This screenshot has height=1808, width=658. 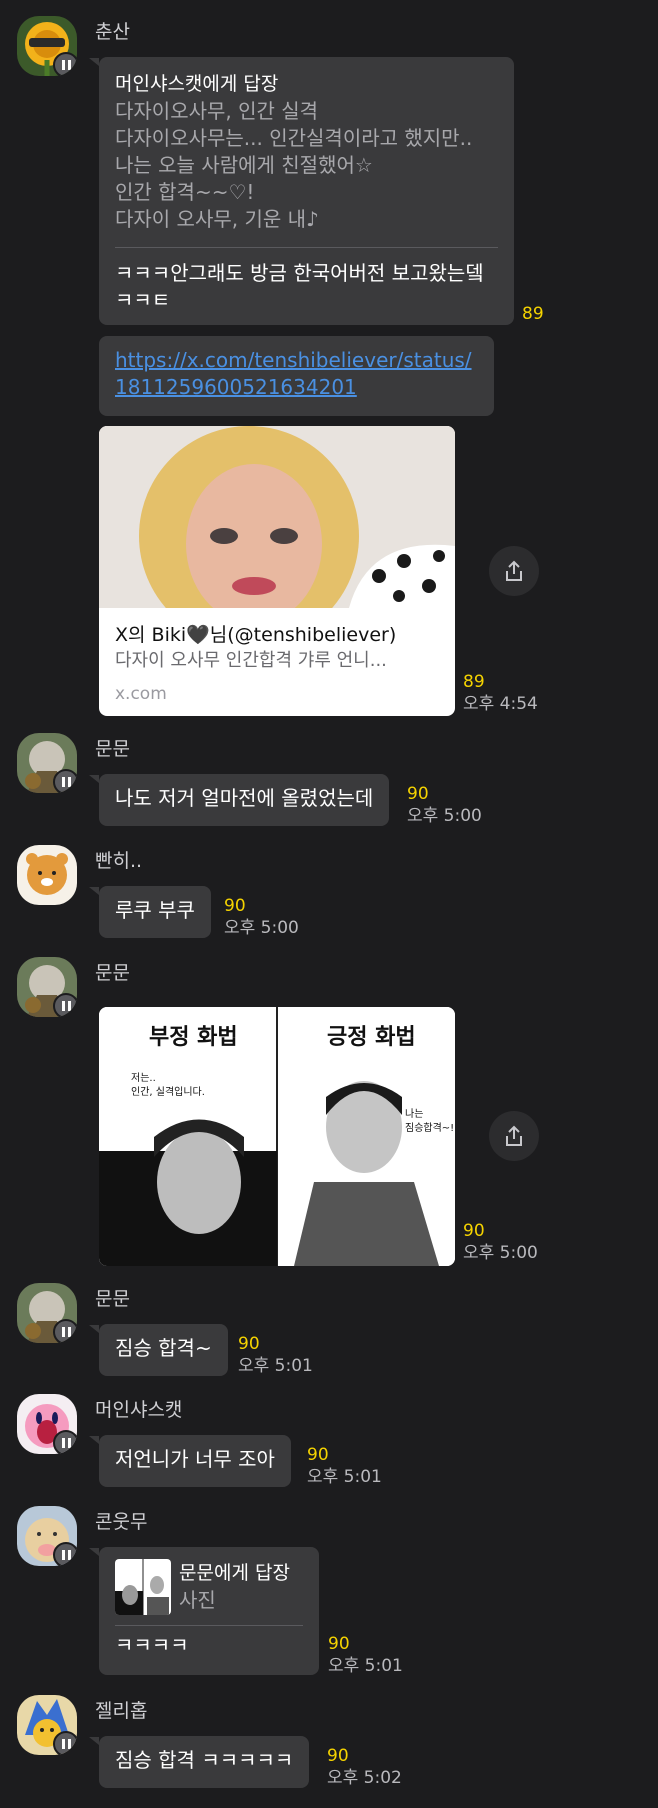 What do you see at coordinates (217, 219) in the screenshot?
I see `quoted-line: 다자이 오사무, 기운 내♪` at bounding box center [217, 219].